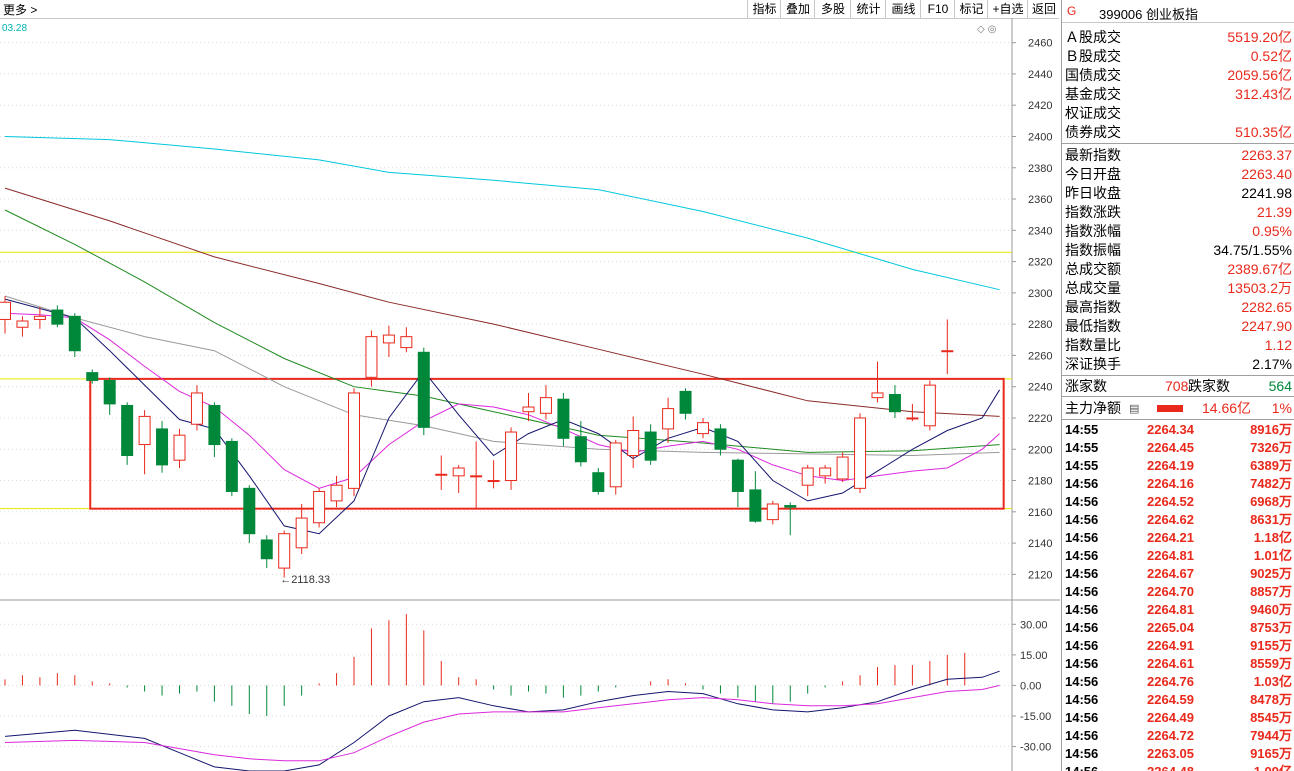 The height and width of the screenshot is (771, 1294). What do you see at coordinates (1040, 482) in the screenshot?
I see `price-tick-label: 2180` at bounding box center [1040, 482].